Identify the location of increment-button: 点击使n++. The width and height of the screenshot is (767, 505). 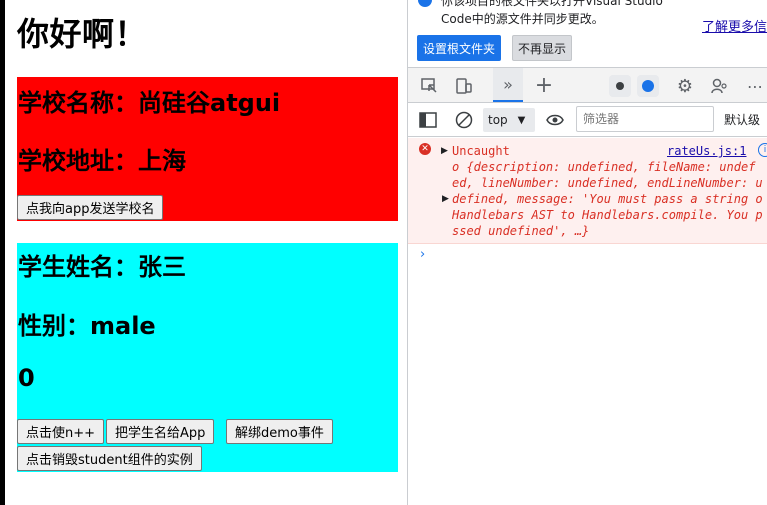
(61, 431).